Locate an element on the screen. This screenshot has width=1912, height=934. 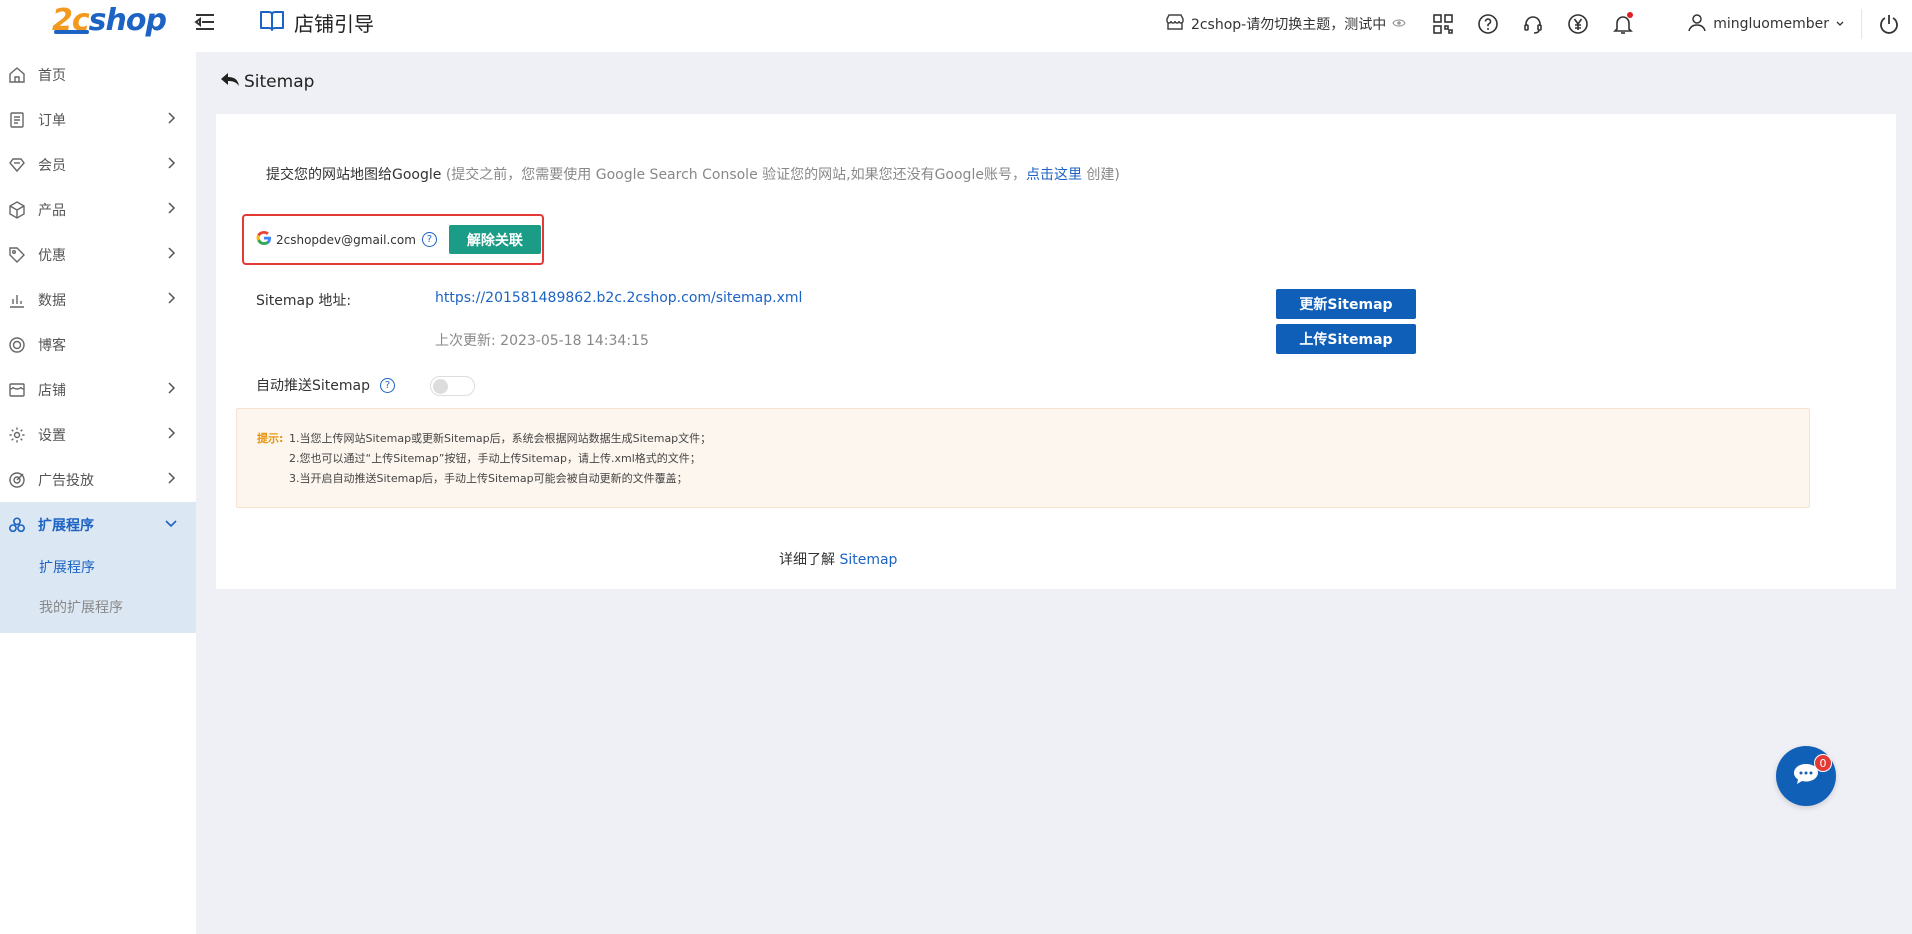
sidebar-item-data: 数据 is located at coordinates (98, 299).